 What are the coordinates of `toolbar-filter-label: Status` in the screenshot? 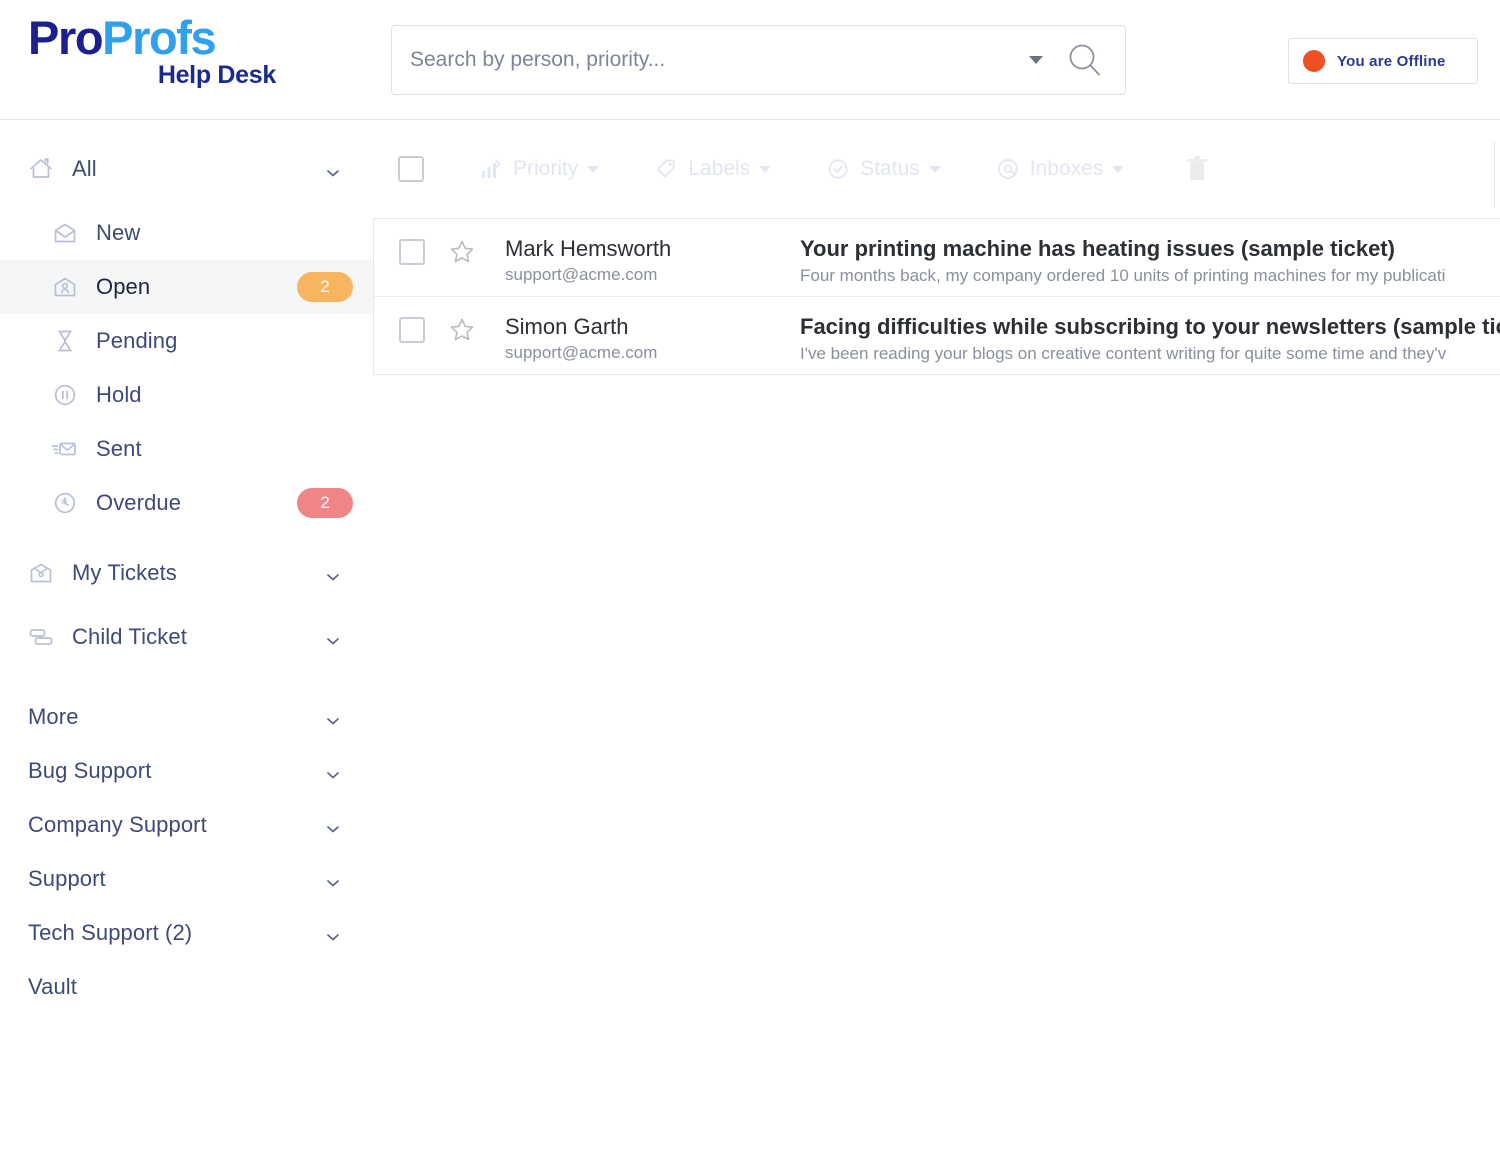 It's located at (890, 168).